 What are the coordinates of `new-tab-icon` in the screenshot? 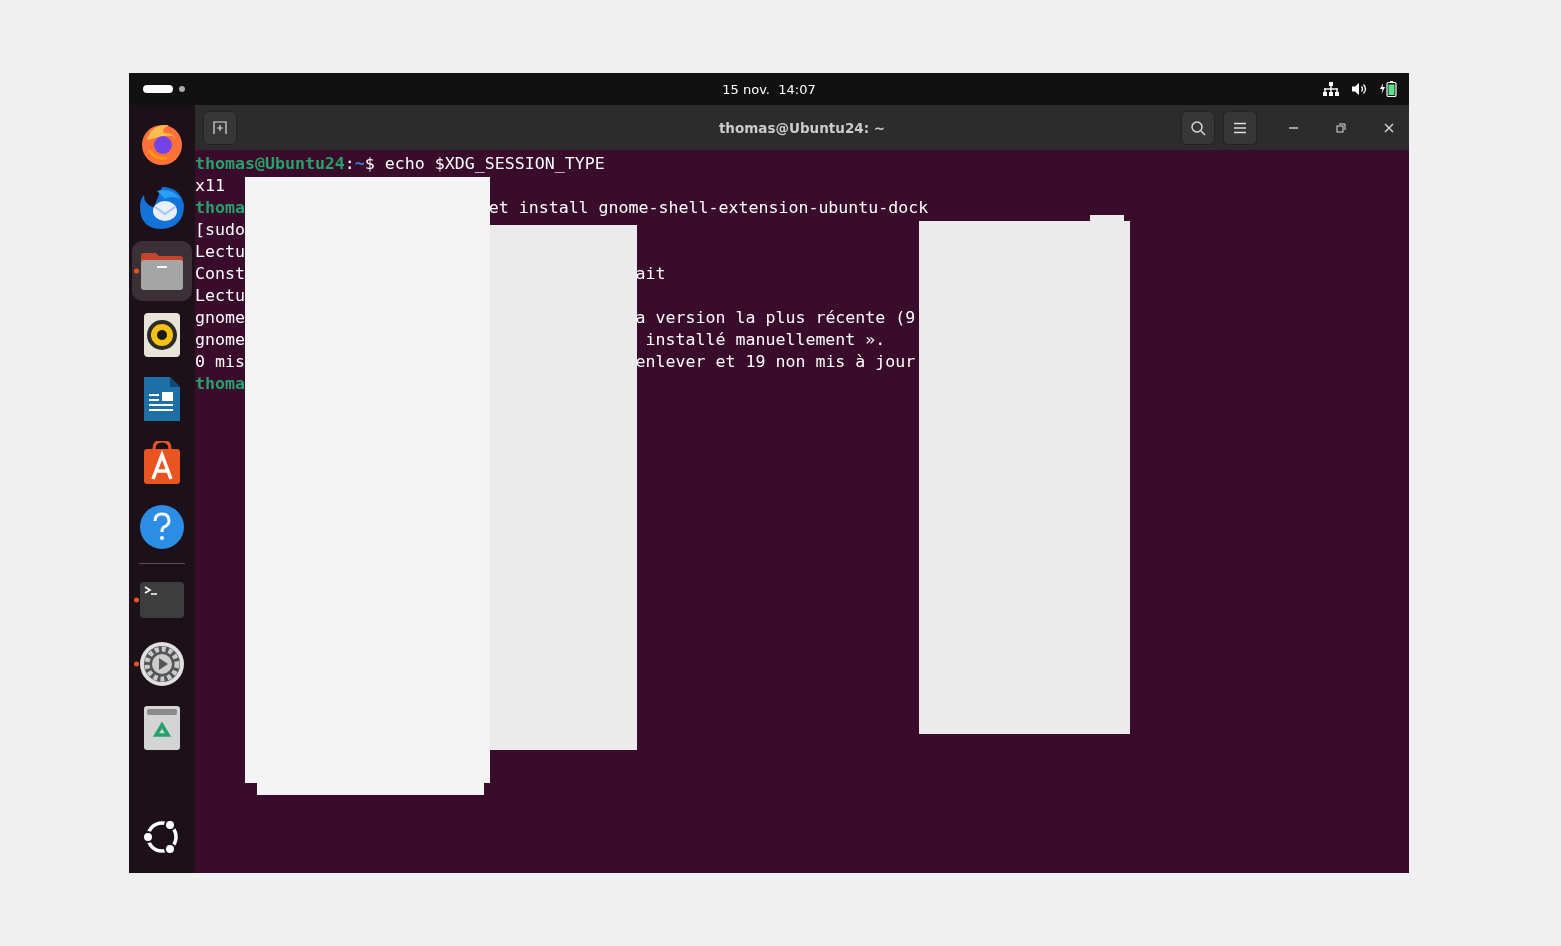 It's located at (220, 127).